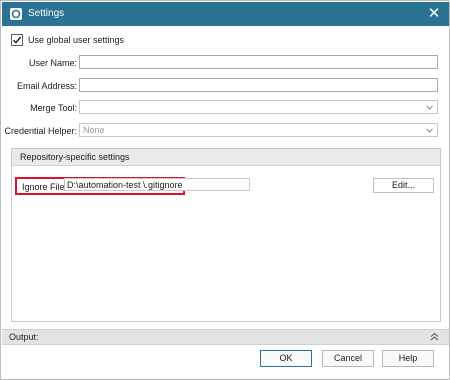 The image size is (450, 380). What do you see at coordinates (94, 130) in the screenshot?
I see `credential-helper-value: None` at bounding box center [94, 130].